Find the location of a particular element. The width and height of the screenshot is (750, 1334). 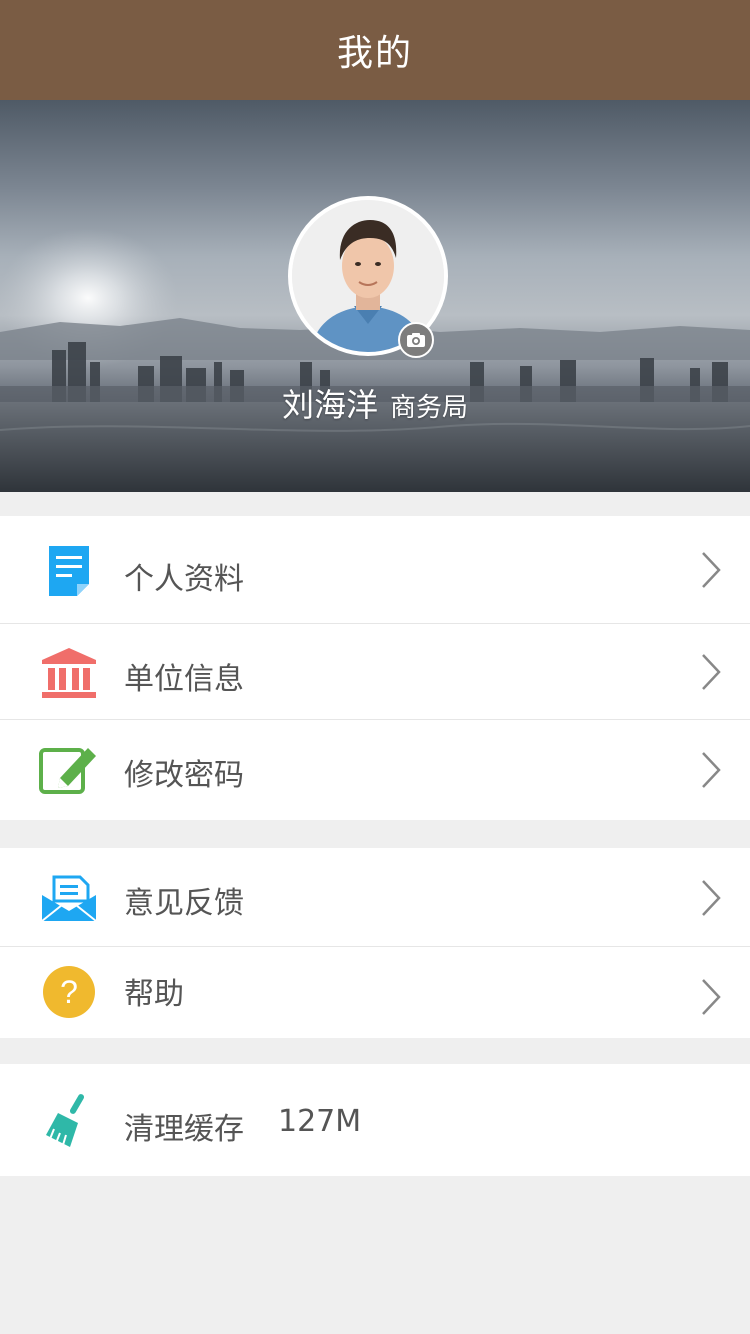

menu-item-profile: 个人资料 is located at coordinates (375, 570).